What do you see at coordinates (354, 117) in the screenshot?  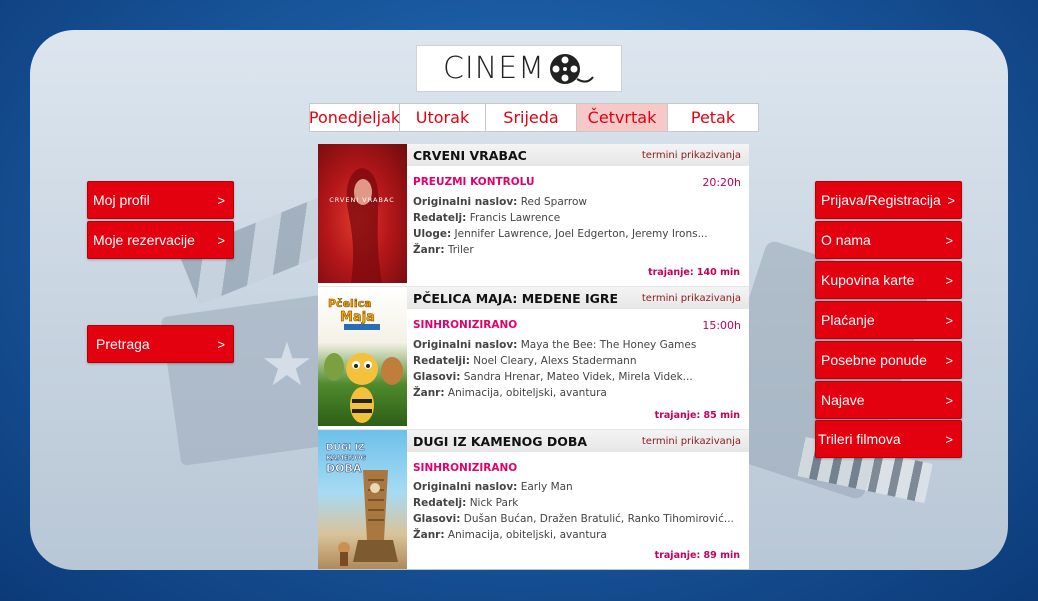 I see `tab-ponedjeljak: Ponedjeljak` at bounding box center [354, 117].